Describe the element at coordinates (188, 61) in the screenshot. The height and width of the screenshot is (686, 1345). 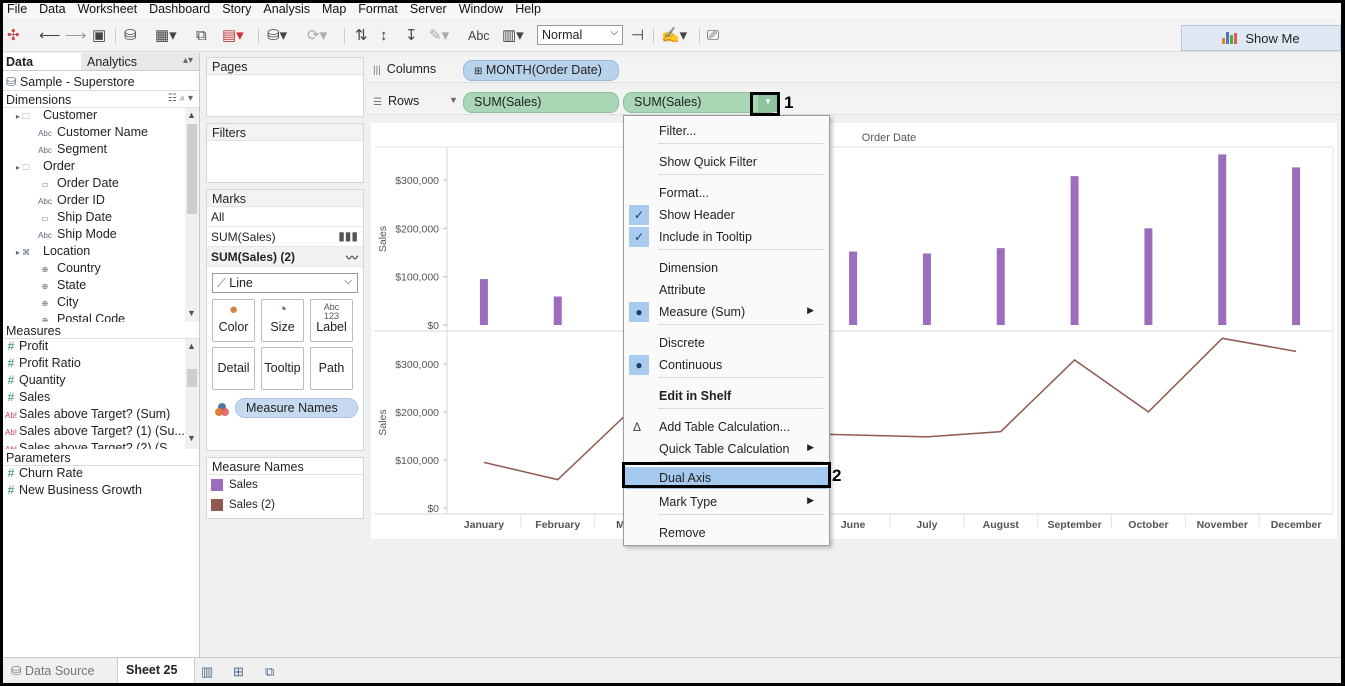
I see `pane-menu-icon: ▴▾` at that location.